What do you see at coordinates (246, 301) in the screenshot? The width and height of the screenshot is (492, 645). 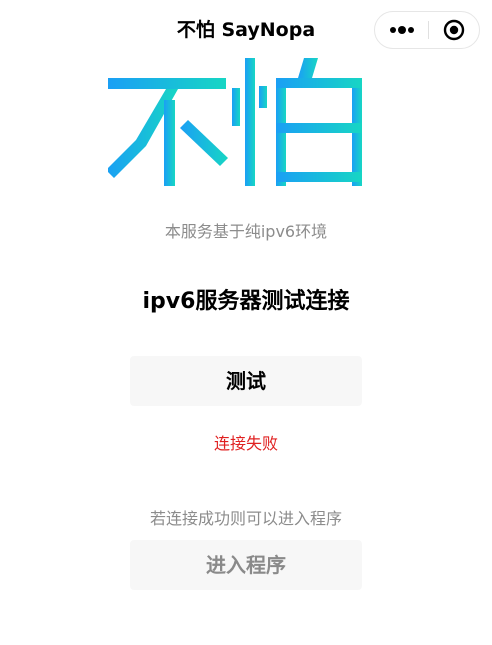 I see `section-heading: ipv6服务器测试连接` at bounding box center [246, 301].